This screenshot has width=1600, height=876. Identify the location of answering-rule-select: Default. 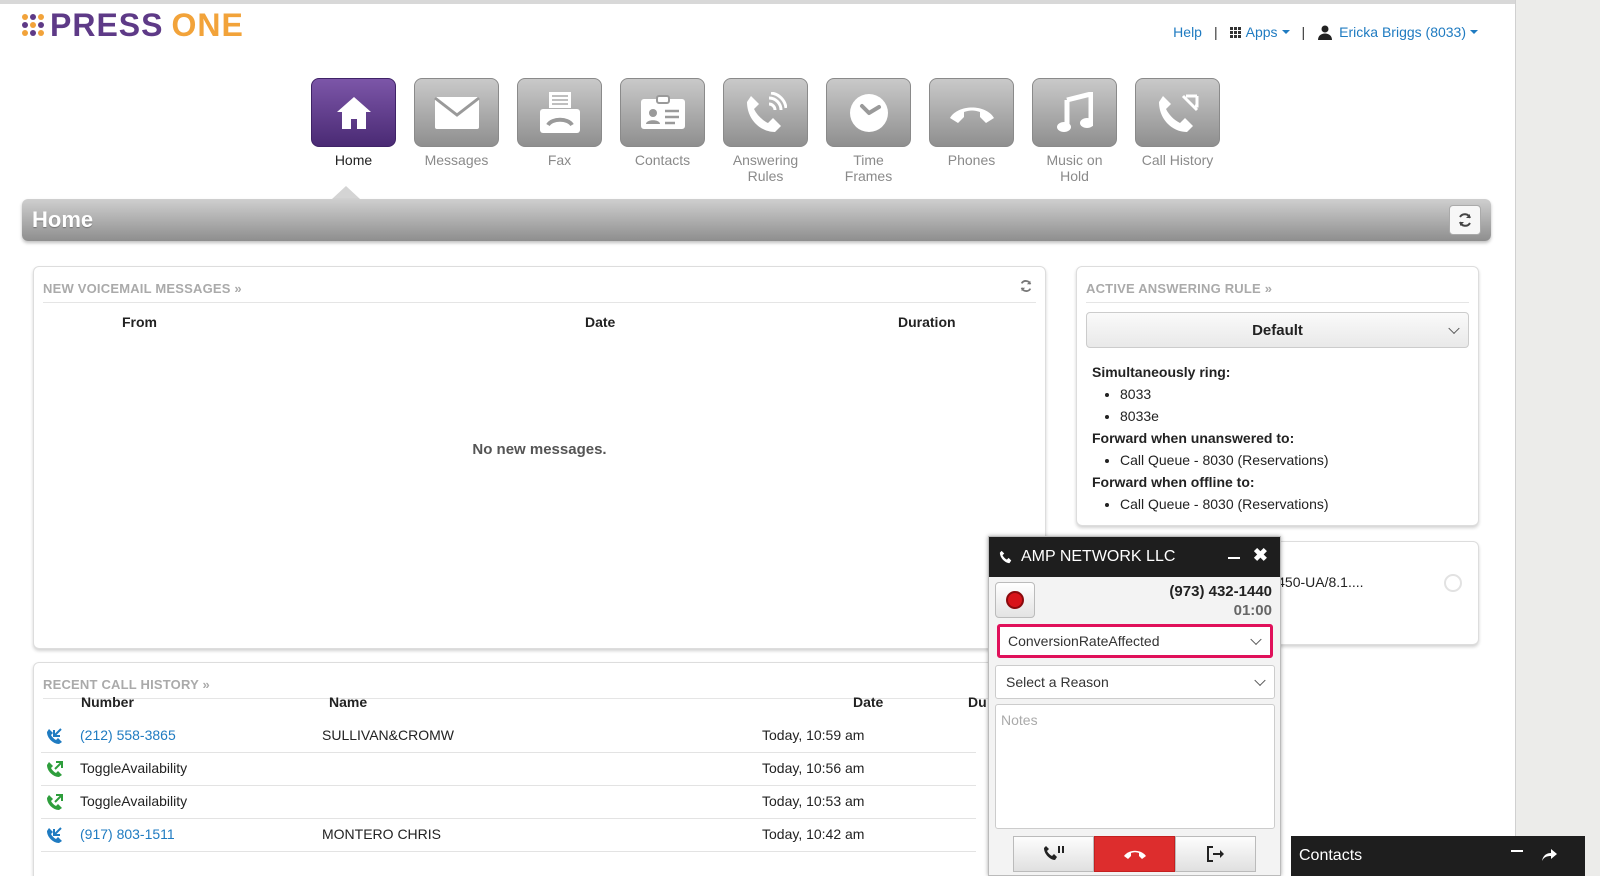
(1277, 330).